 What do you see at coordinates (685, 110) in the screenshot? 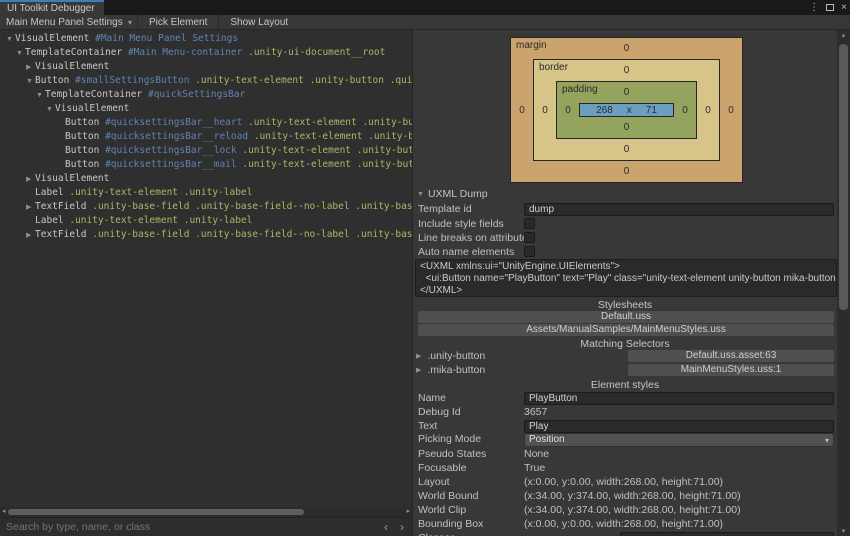
I see `padding-right-value: 0` at bounding box center [685, 110].